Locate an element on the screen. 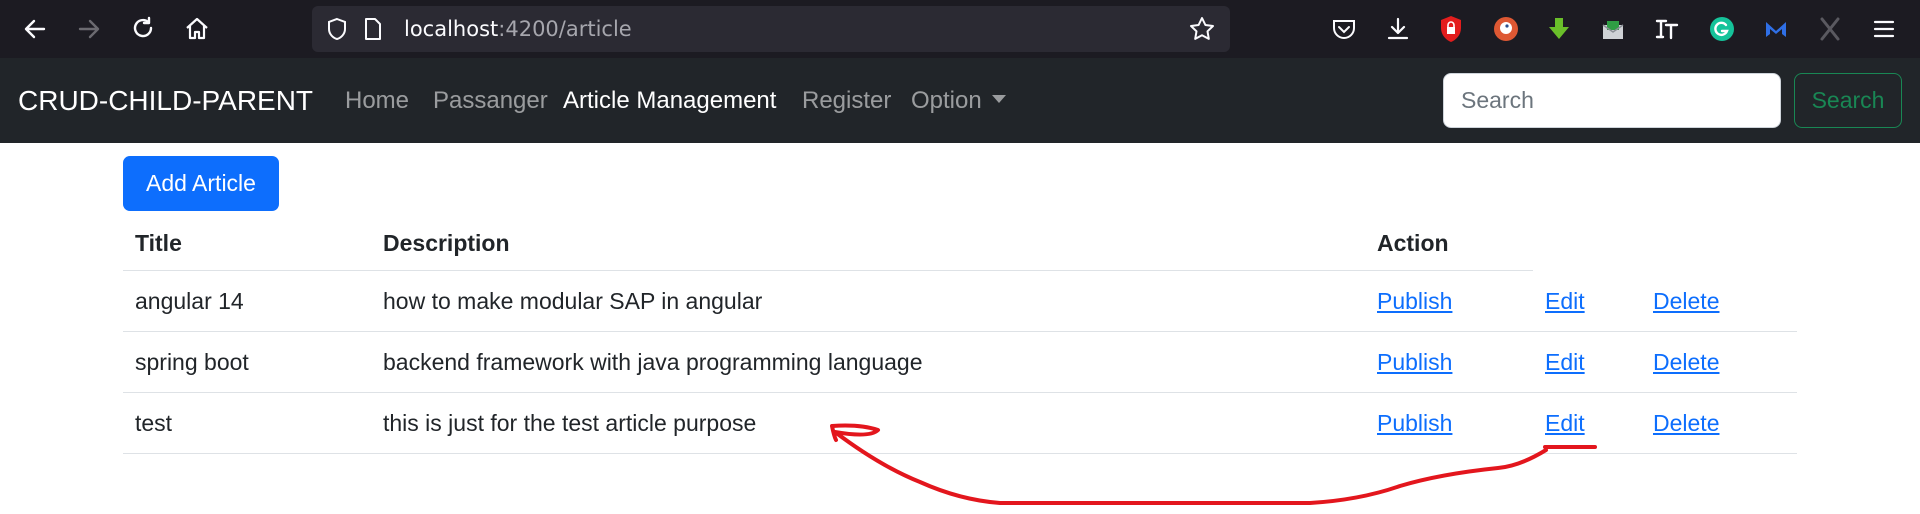  row-title: test is located at coordinates (154, 423).